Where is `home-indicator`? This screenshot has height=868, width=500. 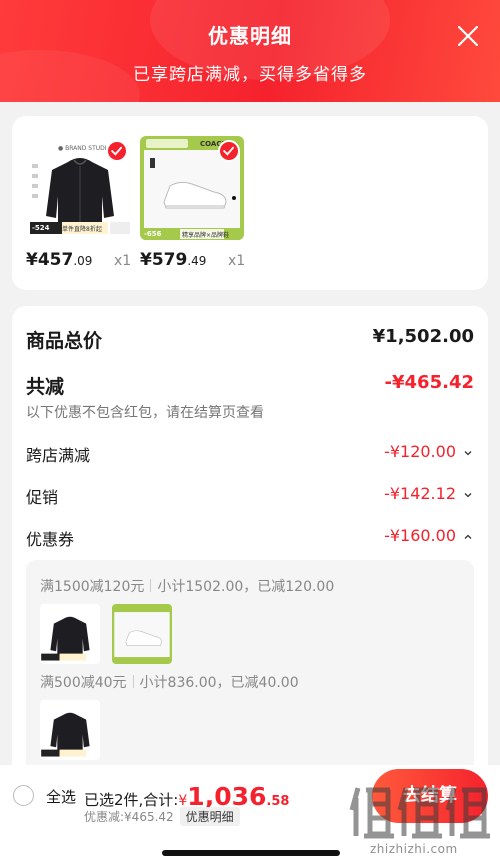 home-indicator is located at coordinates (251, 853).